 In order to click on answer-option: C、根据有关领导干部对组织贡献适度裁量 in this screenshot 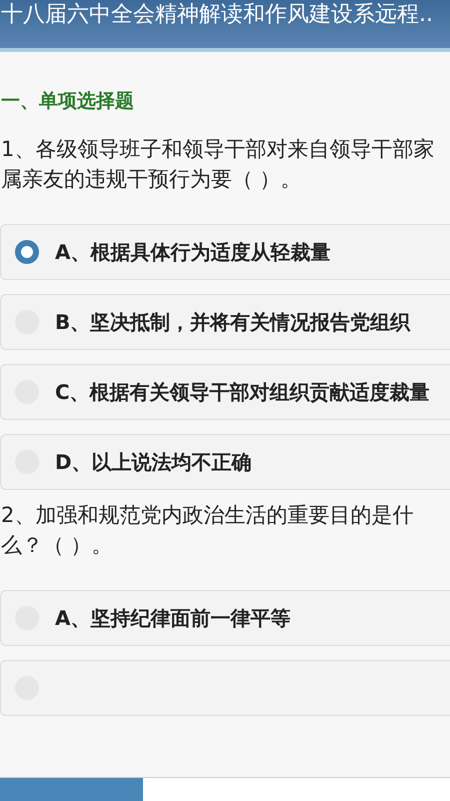, I will do `click(225, 392)`.